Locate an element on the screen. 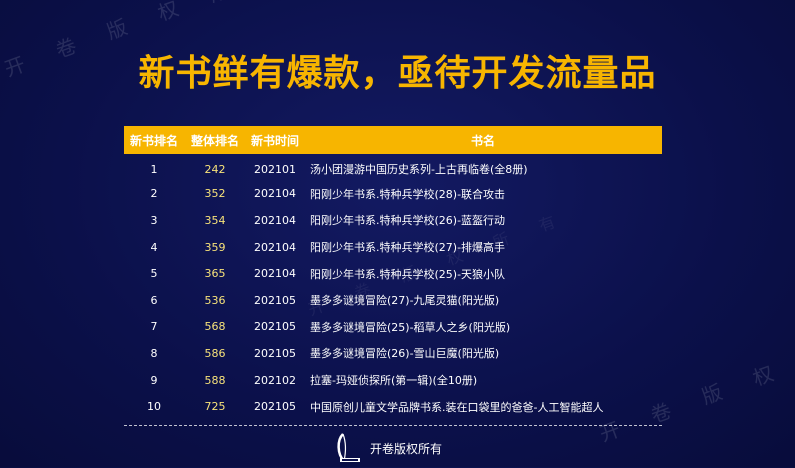  cell-book-name: 阳刚少年书系.特种兵学校(26)-蓝盔行动 is located at coordinates (408, 221).